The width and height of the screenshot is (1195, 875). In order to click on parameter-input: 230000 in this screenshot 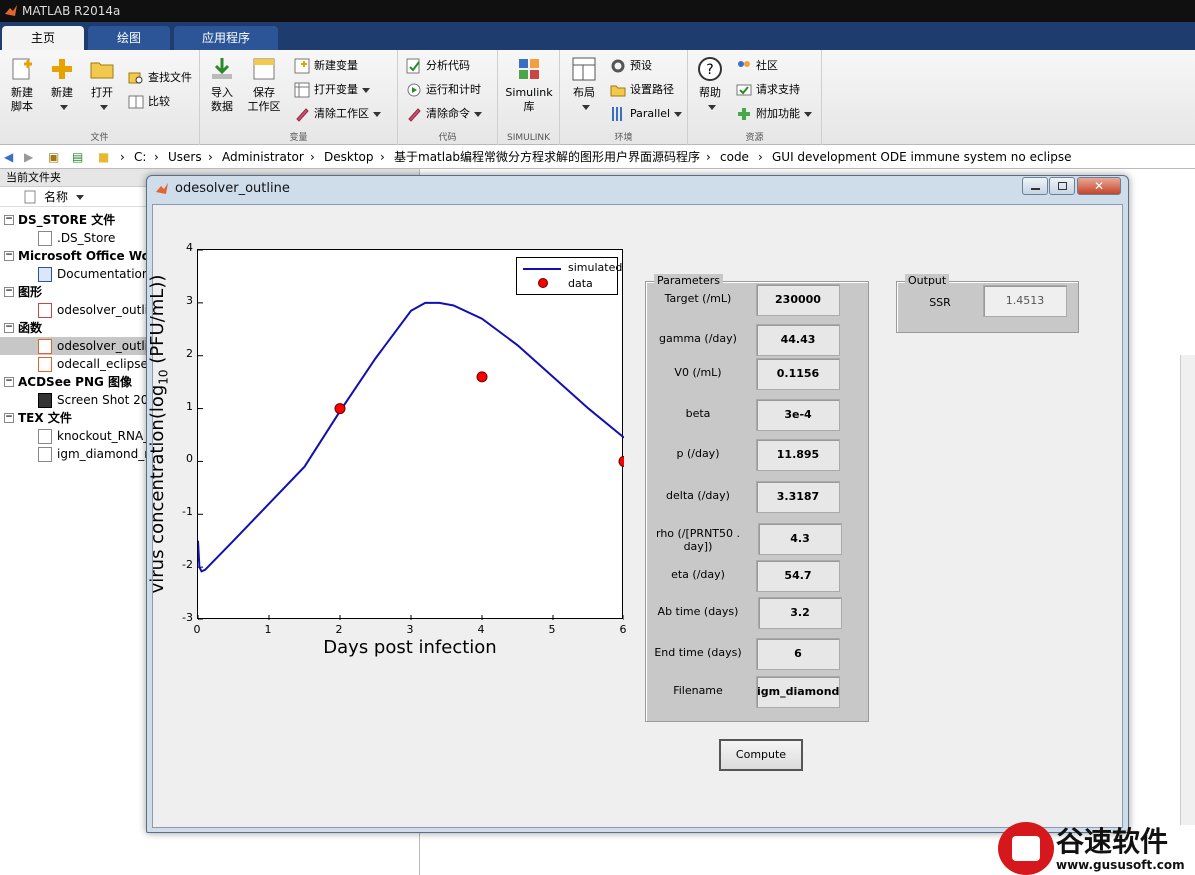, I will do `click(798, 300)`.